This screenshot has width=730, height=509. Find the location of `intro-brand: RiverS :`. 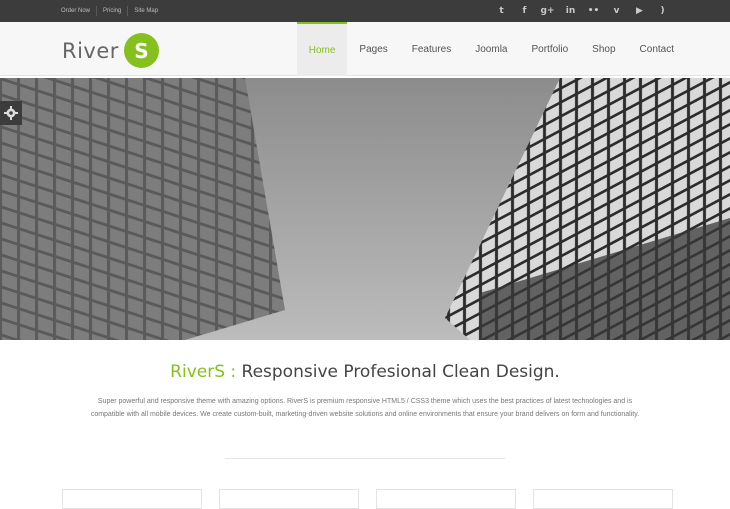

intro-brand: RiverS : is located at coordinates (203, 372).